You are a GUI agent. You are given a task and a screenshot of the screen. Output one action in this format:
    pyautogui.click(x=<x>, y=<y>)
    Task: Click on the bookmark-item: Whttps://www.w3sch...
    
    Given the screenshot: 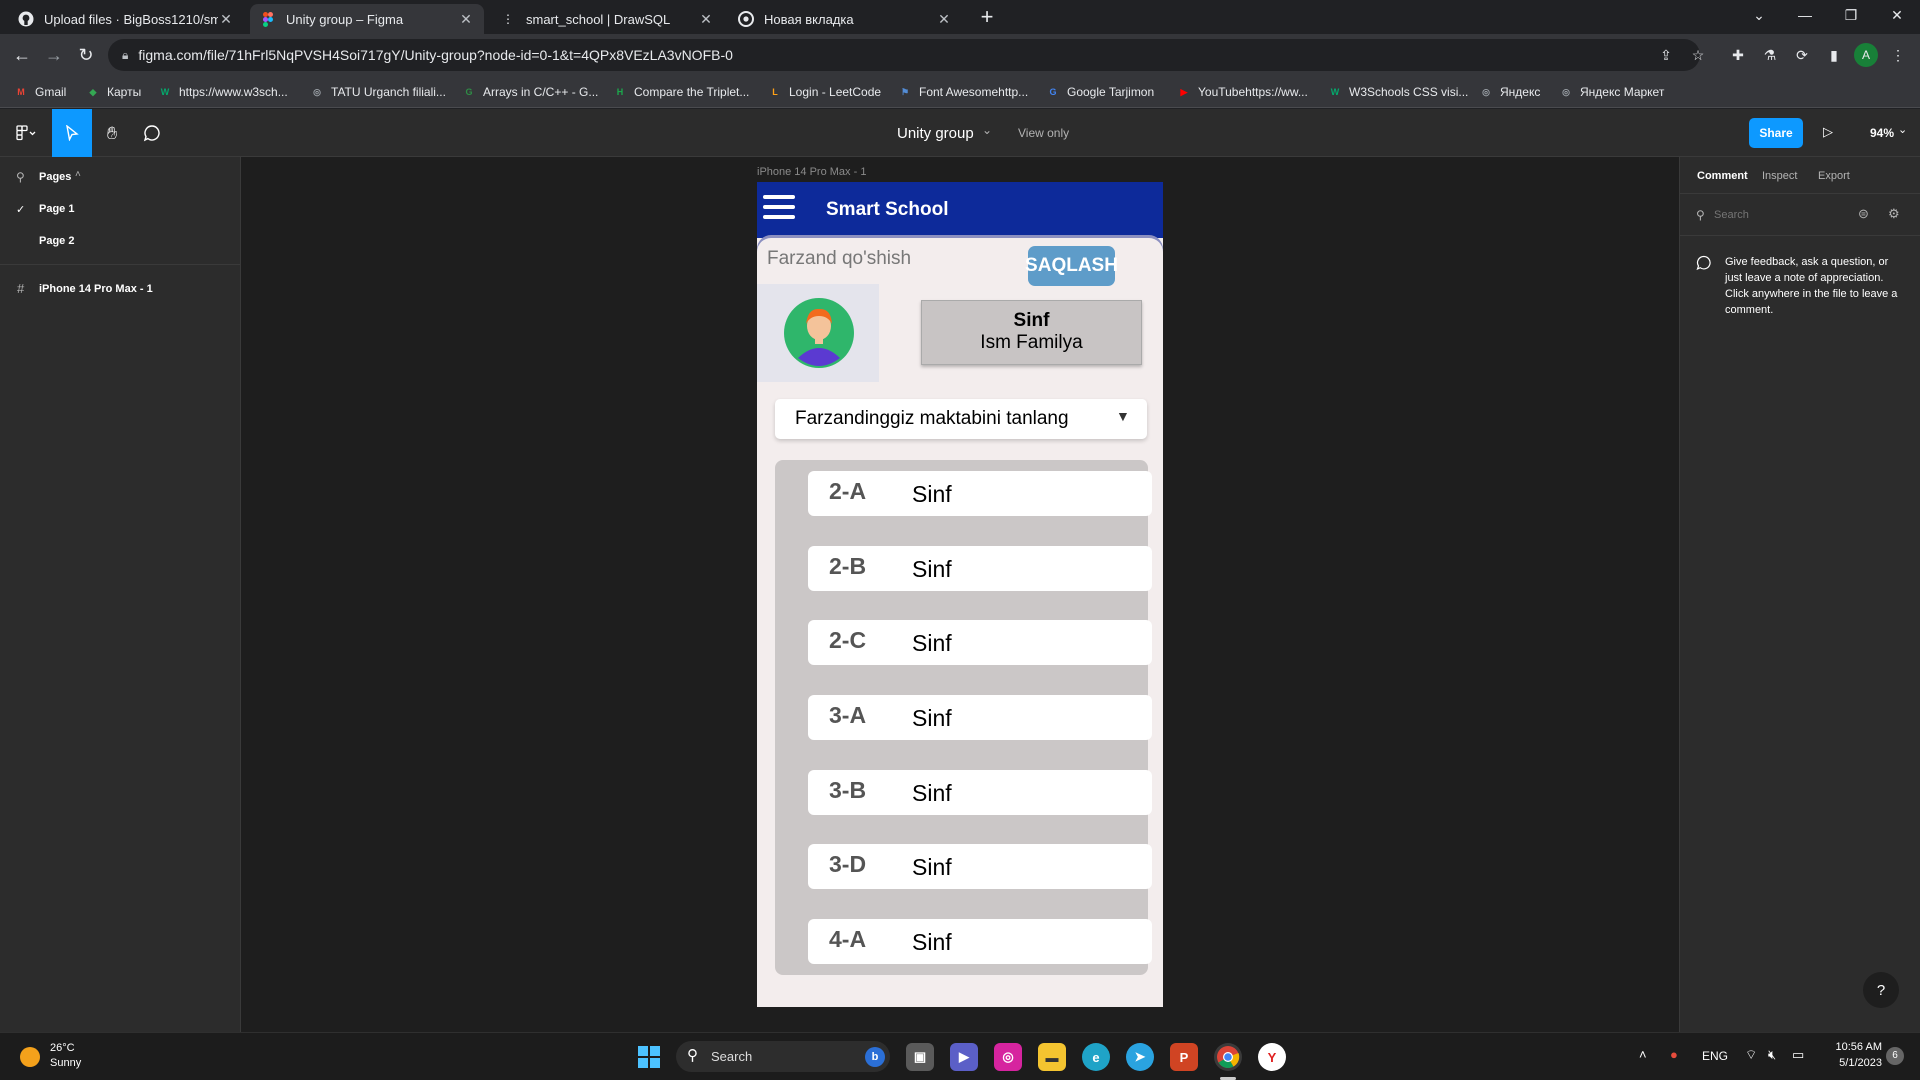 What is the action you would take?
    pyautogui.click(x=223, y=92)
    